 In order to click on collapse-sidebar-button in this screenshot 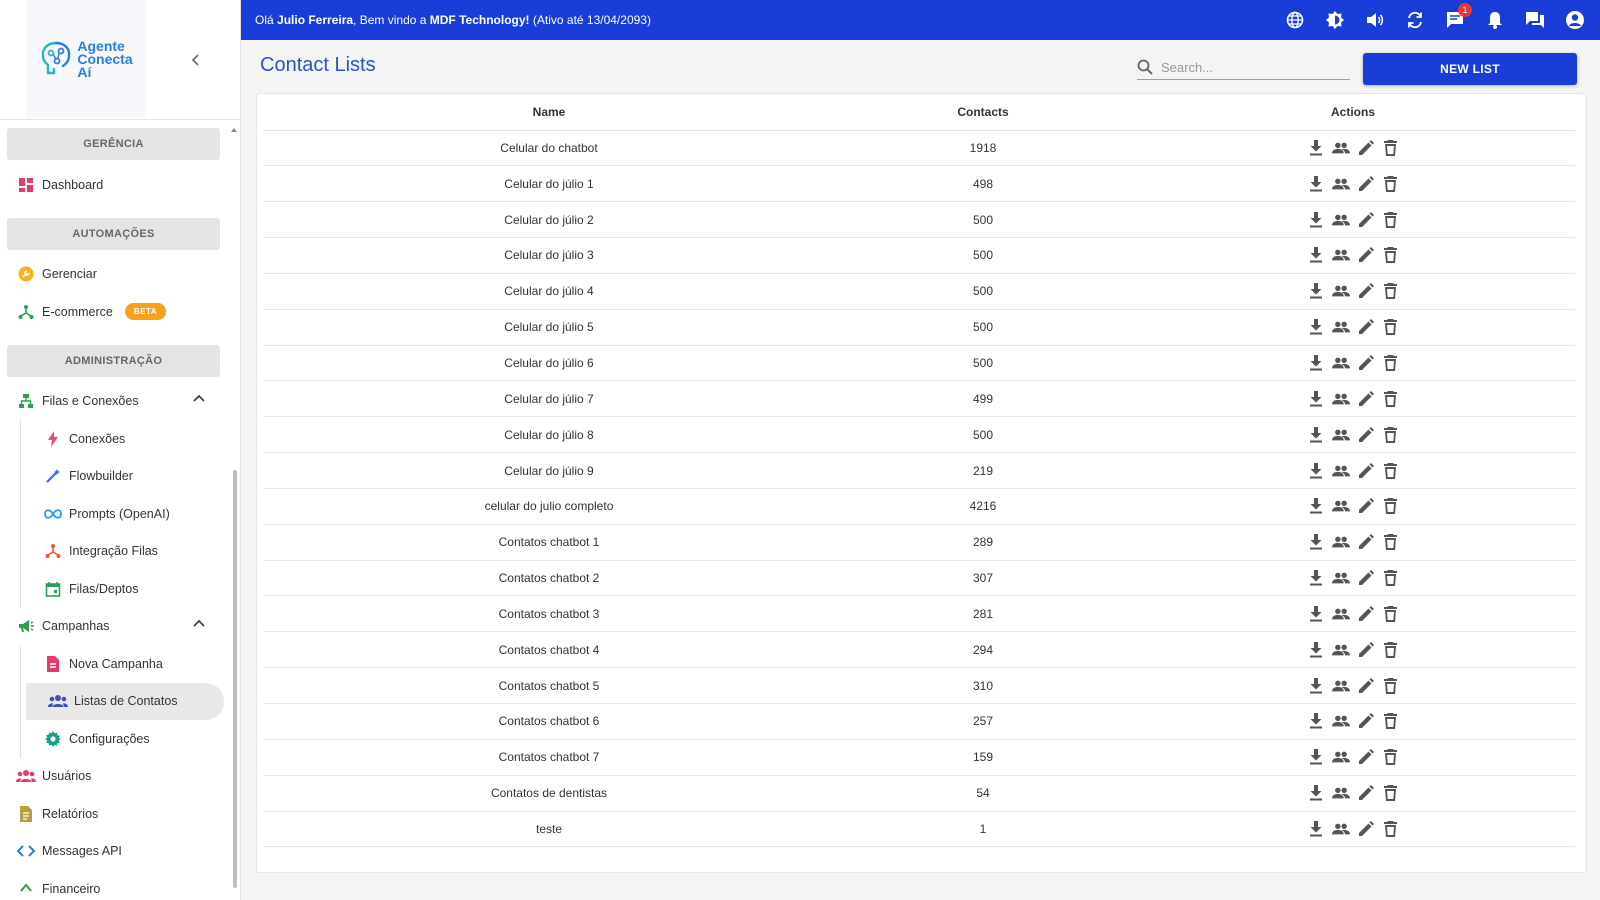, I will do `click(196, 60)`.